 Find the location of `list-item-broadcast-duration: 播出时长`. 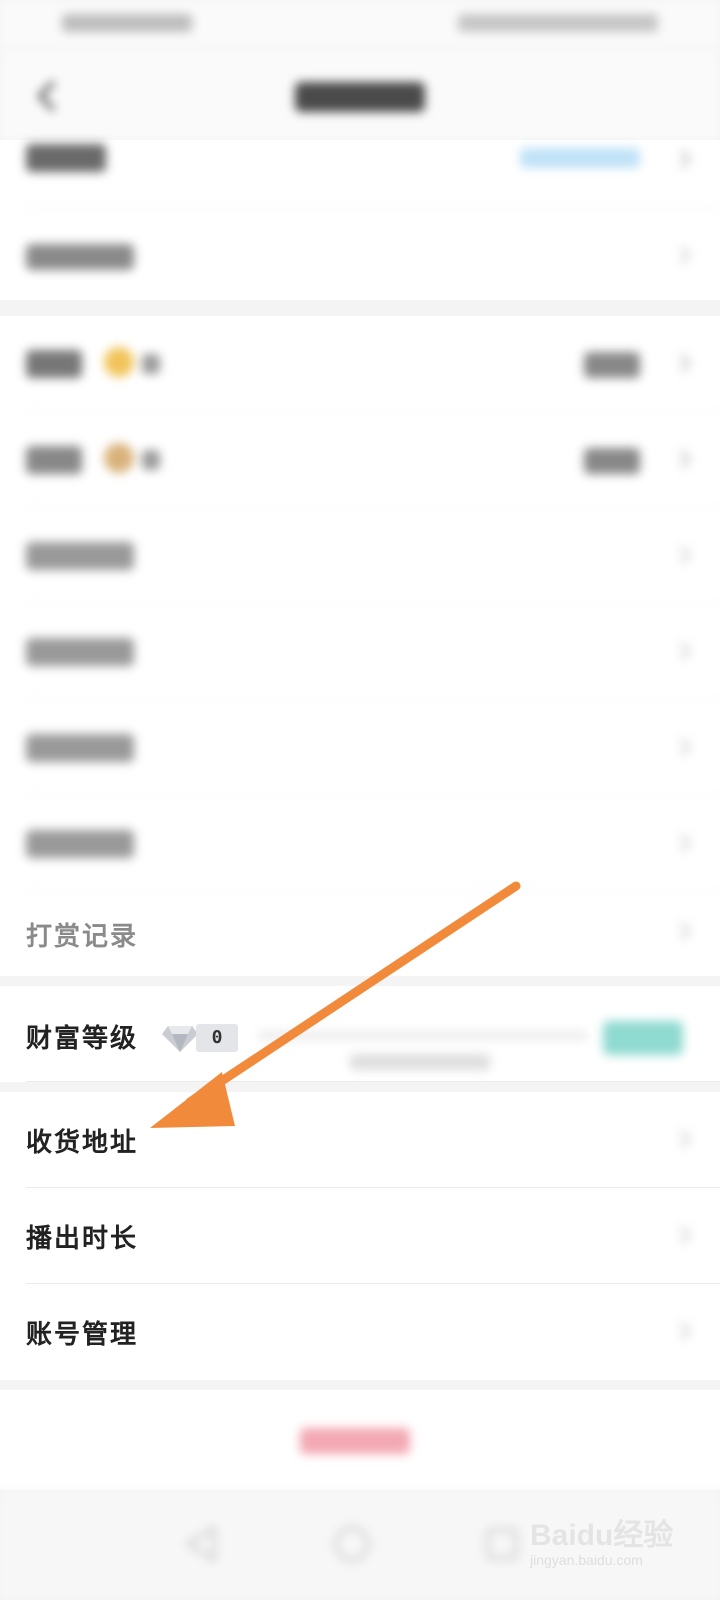

list-item-broadcast-duration: 播出时长 is located at coordinates (360, 1236).